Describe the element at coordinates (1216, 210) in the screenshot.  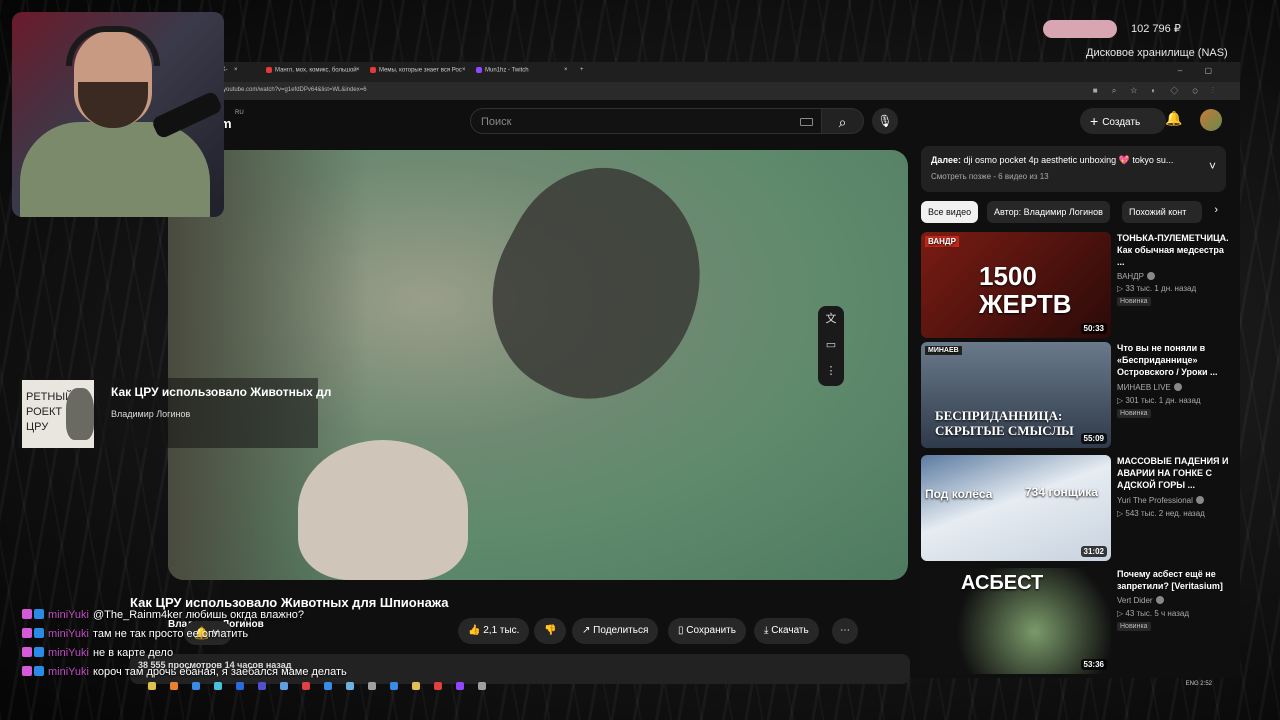
I see `chevron-right-icon: ›` at that location.